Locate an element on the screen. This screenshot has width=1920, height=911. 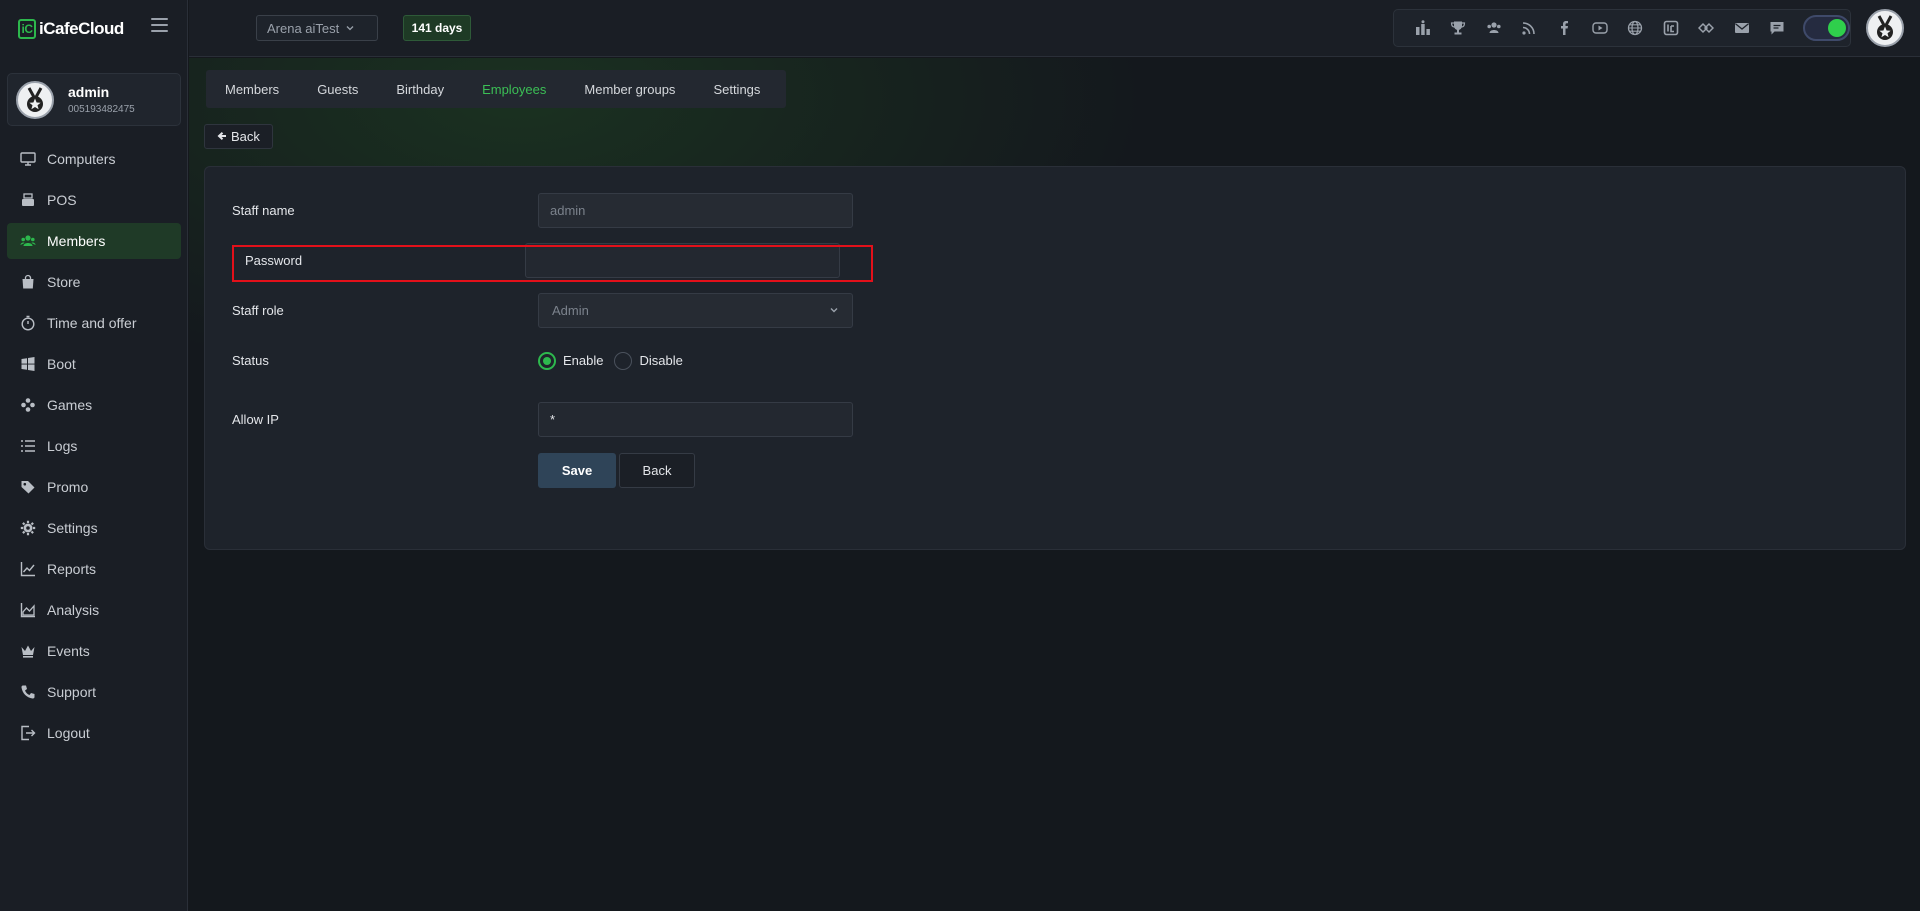
sidebar-item-label: Time and offer is located at coordinates (92, 323).